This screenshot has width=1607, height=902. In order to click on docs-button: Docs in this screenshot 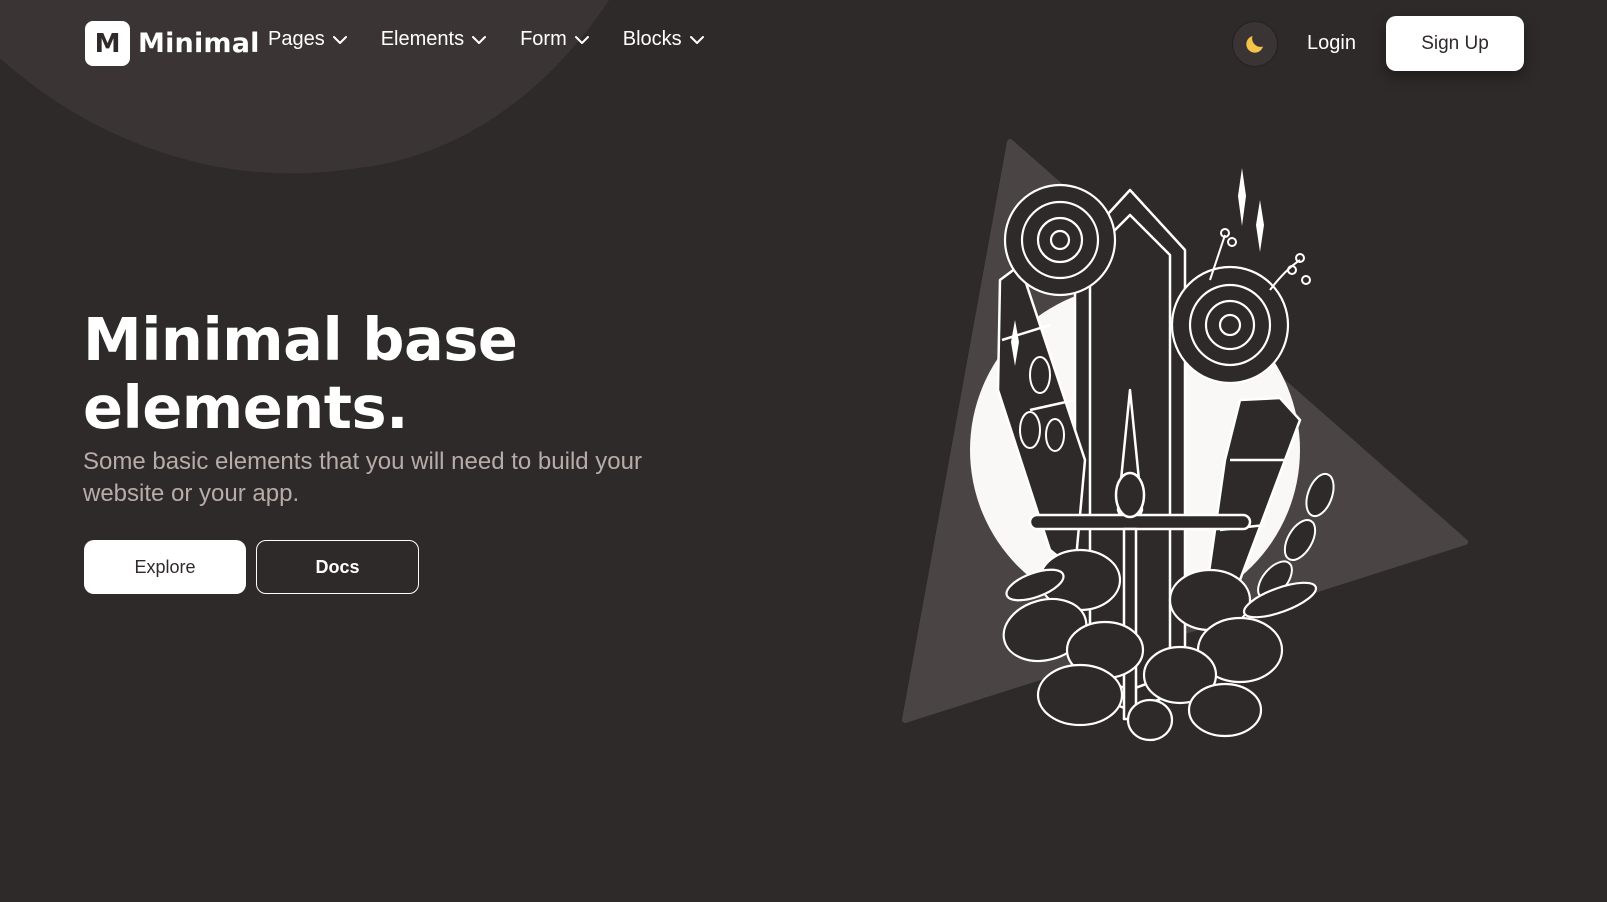, I will do `click(337, 567)`.